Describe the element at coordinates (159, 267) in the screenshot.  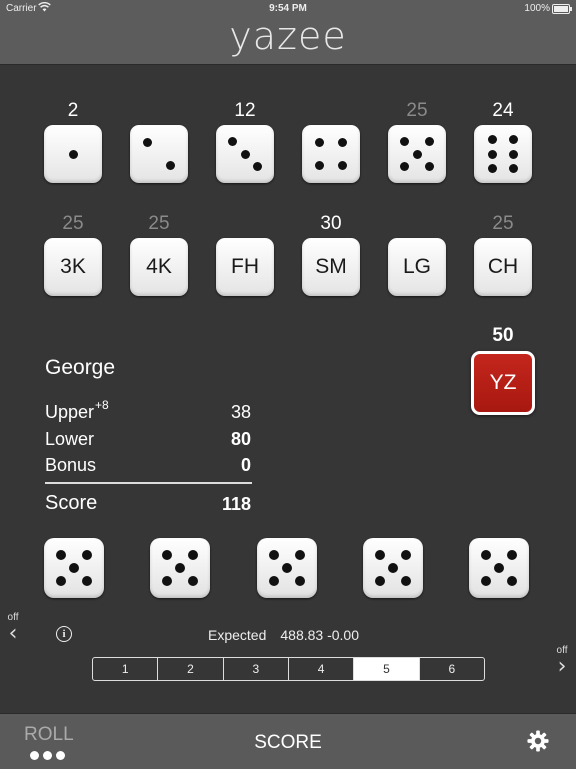
I see `category-button: 4K` at that location.